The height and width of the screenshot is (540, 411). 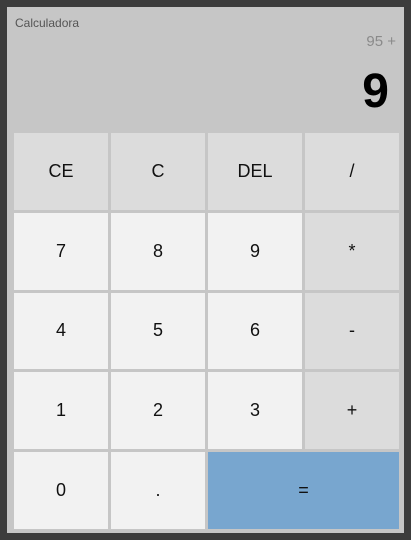 I want to click on digit-1-button: 1, so click(x=61, y=411).